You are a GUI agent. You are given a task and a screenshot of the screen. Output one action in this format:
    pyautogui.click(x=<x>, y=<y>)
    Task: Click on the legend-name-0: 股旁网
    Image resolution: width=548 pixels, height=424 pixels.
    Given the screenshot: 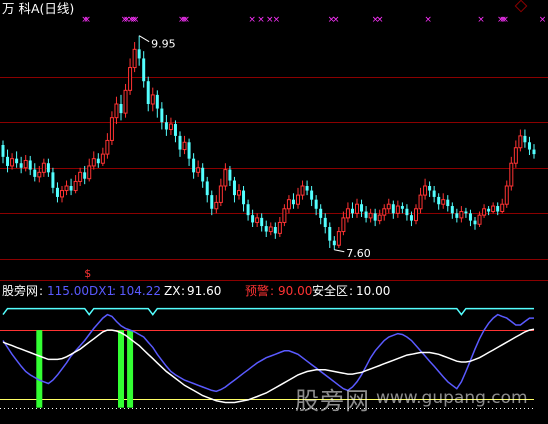 What is the action you would take?
    pyautogui.click(x=20, y=291)
    